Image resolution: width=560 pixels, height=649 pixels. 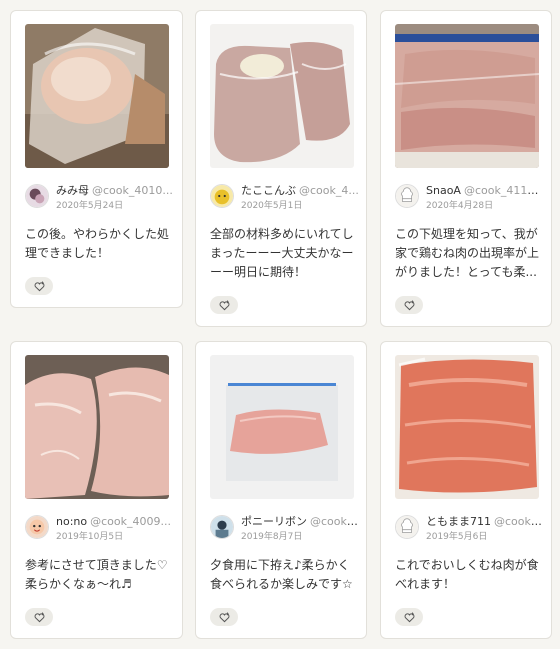 What do you see at coordinates (90, 206) in the screenshot?
I see `post-date: 2020年5月24日` at bounding box center [90, 206].